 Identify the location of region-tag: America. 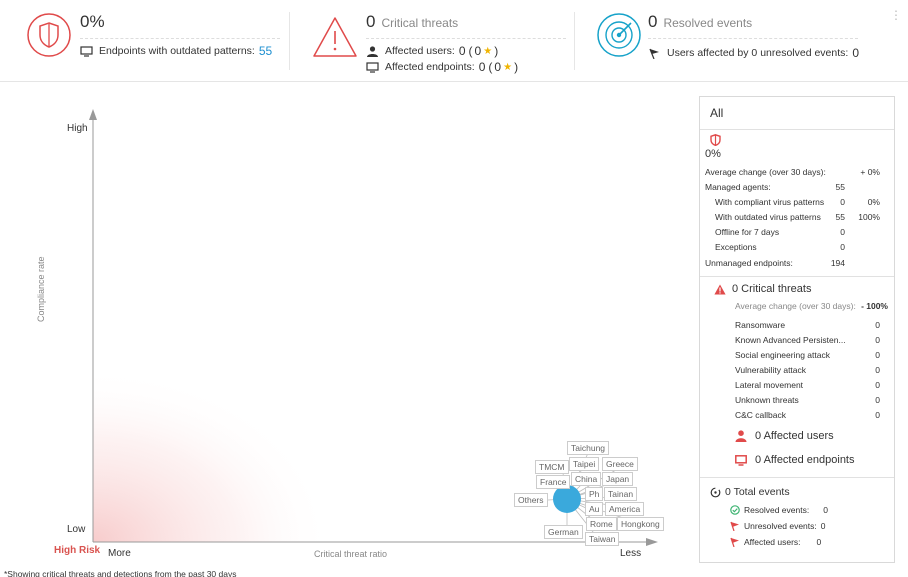
(625, 509).